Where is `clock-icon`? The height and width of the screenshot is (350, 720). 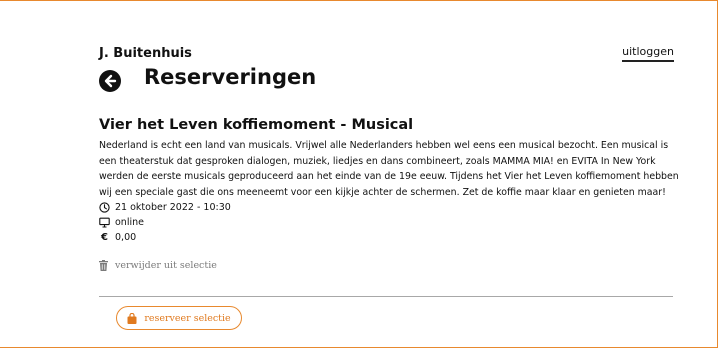 clock-icon is located at coordinates (104, 207).